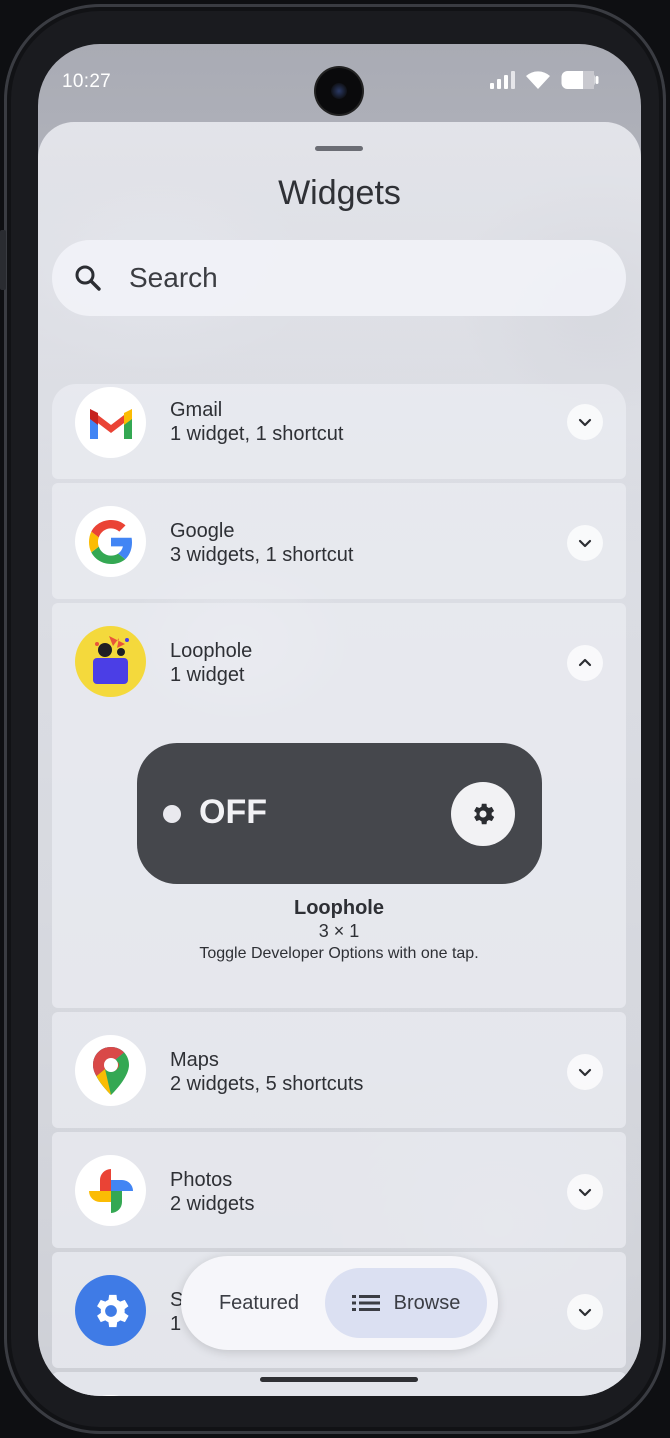 This screenshot has height=1438, width=670. I want to click on status-bar: 10:27, so click(339, 82).